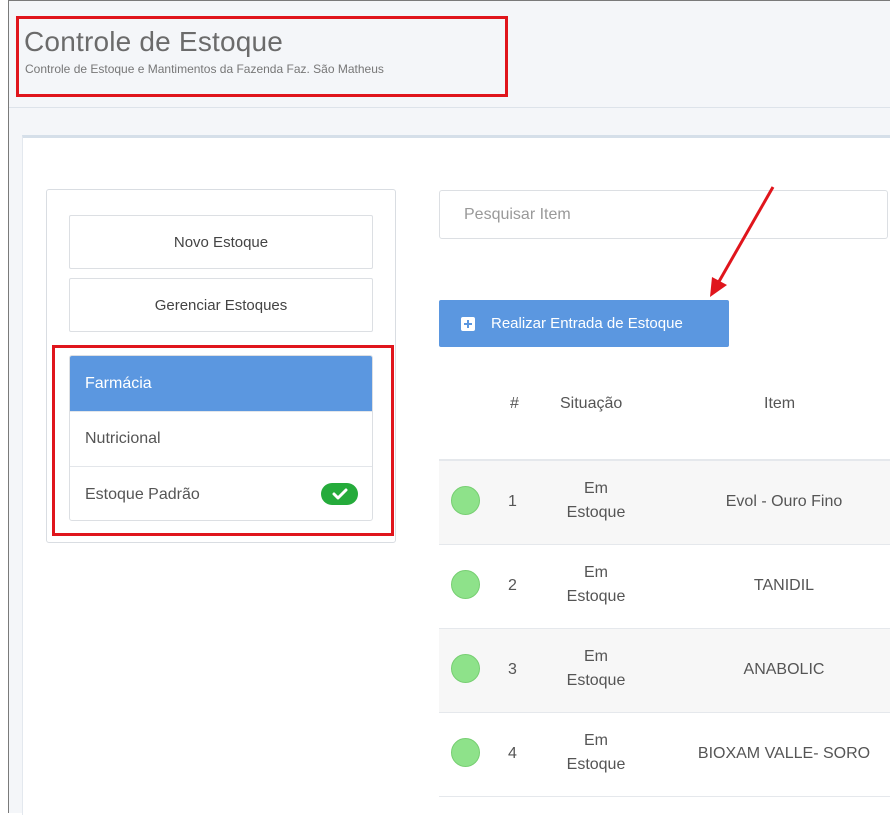 The image size is (890, 815). What do you see at coordinates (512, 585) in the screenshot?
I see `row-number: 2` at bounding box center [512, 585].